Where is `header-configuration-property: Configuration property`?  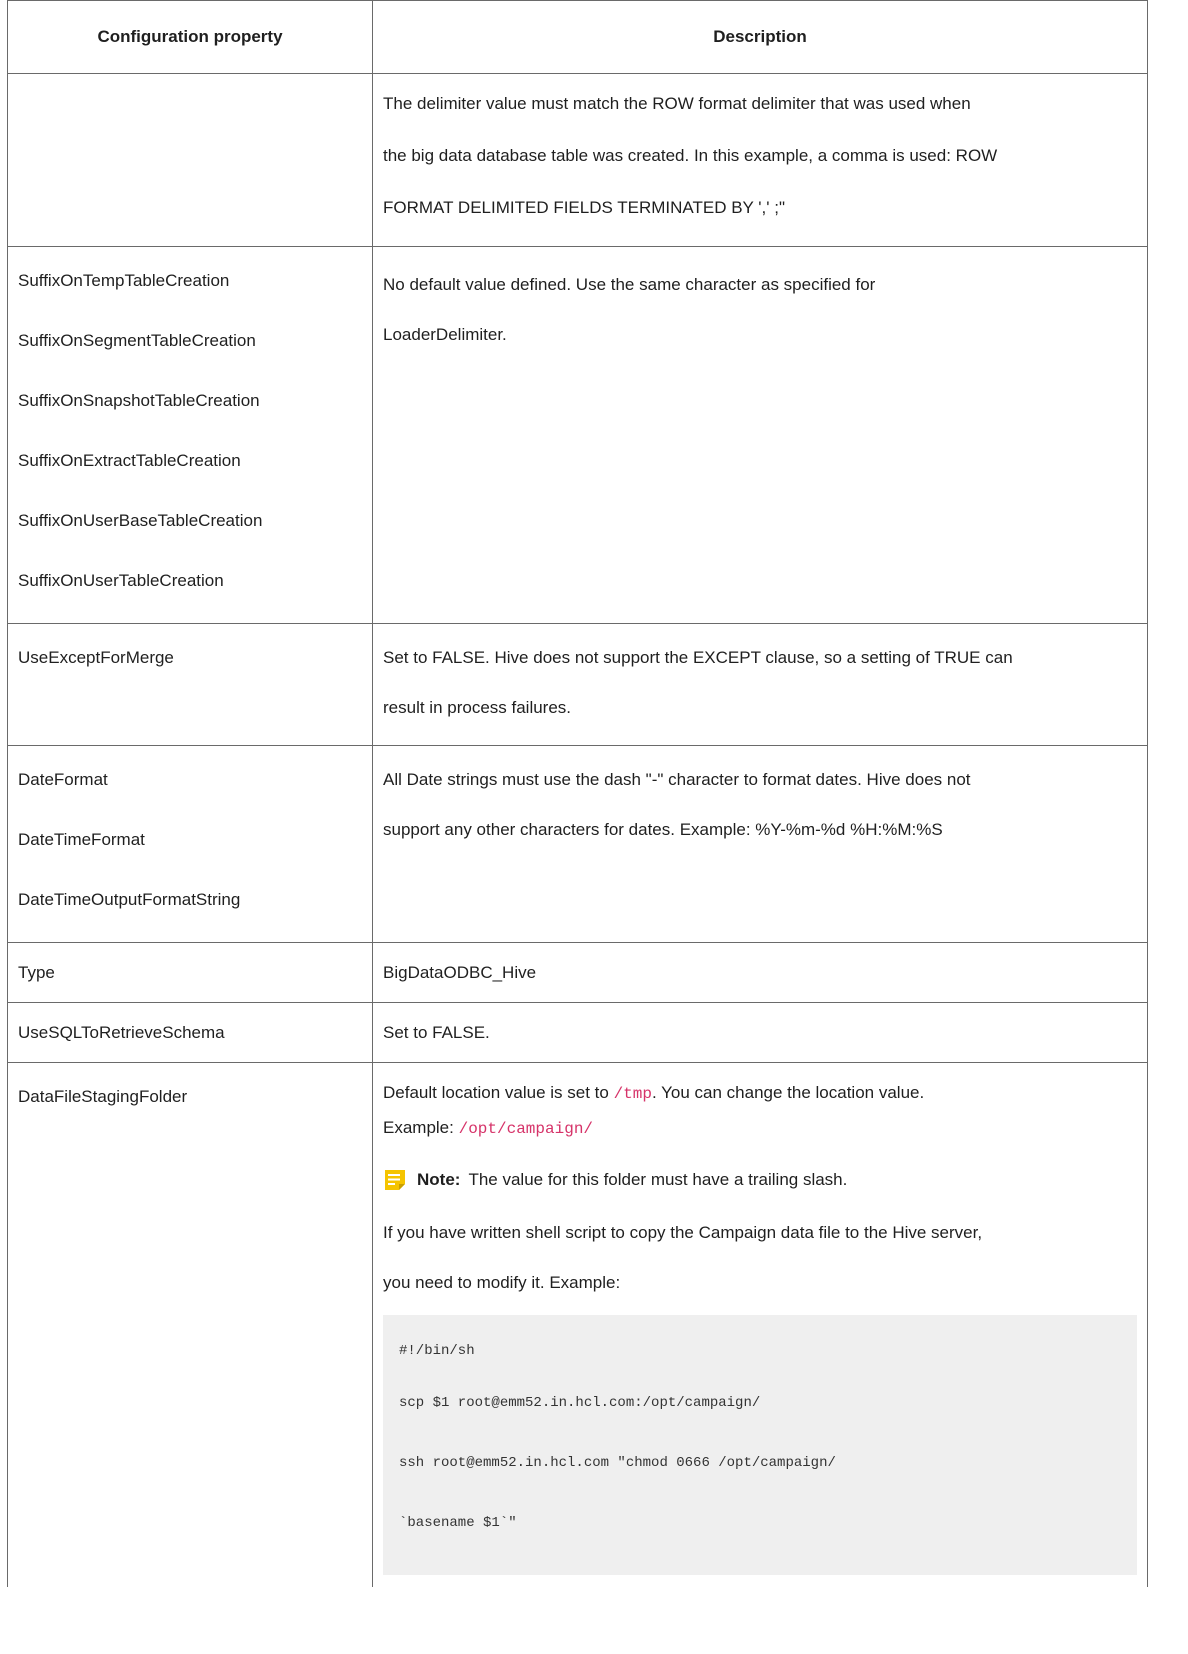
header-configuration-property: Configuration property is located at coordinates (190, 37).